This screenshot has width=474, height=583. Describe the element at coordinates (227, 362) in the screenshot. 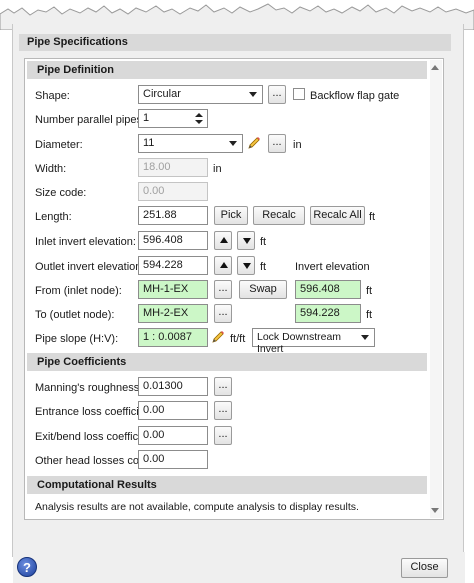

I see `section-pipe-coefficients: Pipe Coefficients` at that location.